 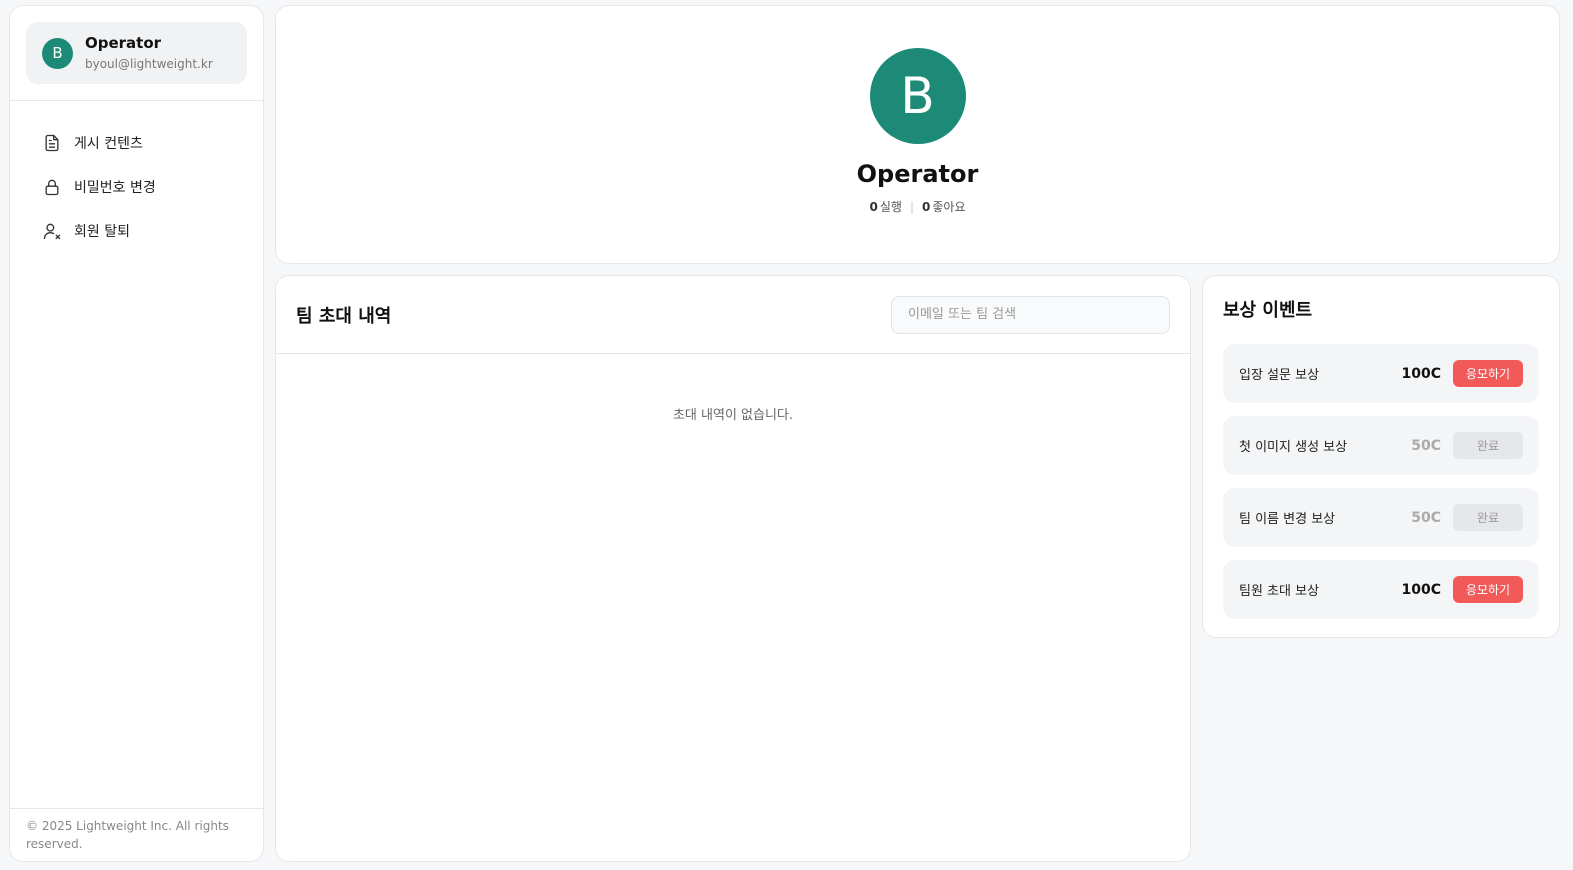 What do you see at coordinates (890, 207) in the screenshot?
I see `runs-label: 실행` at bounding box center [890, 207].